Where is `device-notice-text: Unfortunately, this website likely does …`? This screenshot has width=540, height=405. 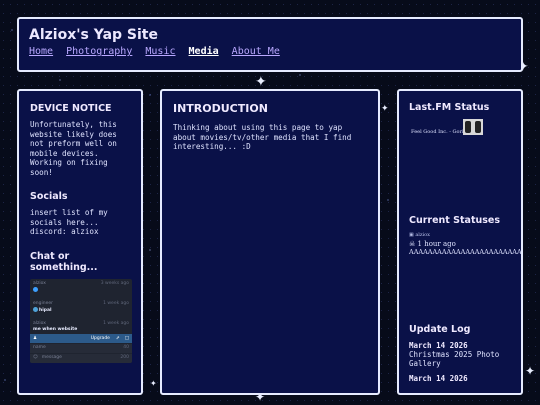
device-notice-text: Unfortunately, this website likely does … is located at coordinates (73, 148).